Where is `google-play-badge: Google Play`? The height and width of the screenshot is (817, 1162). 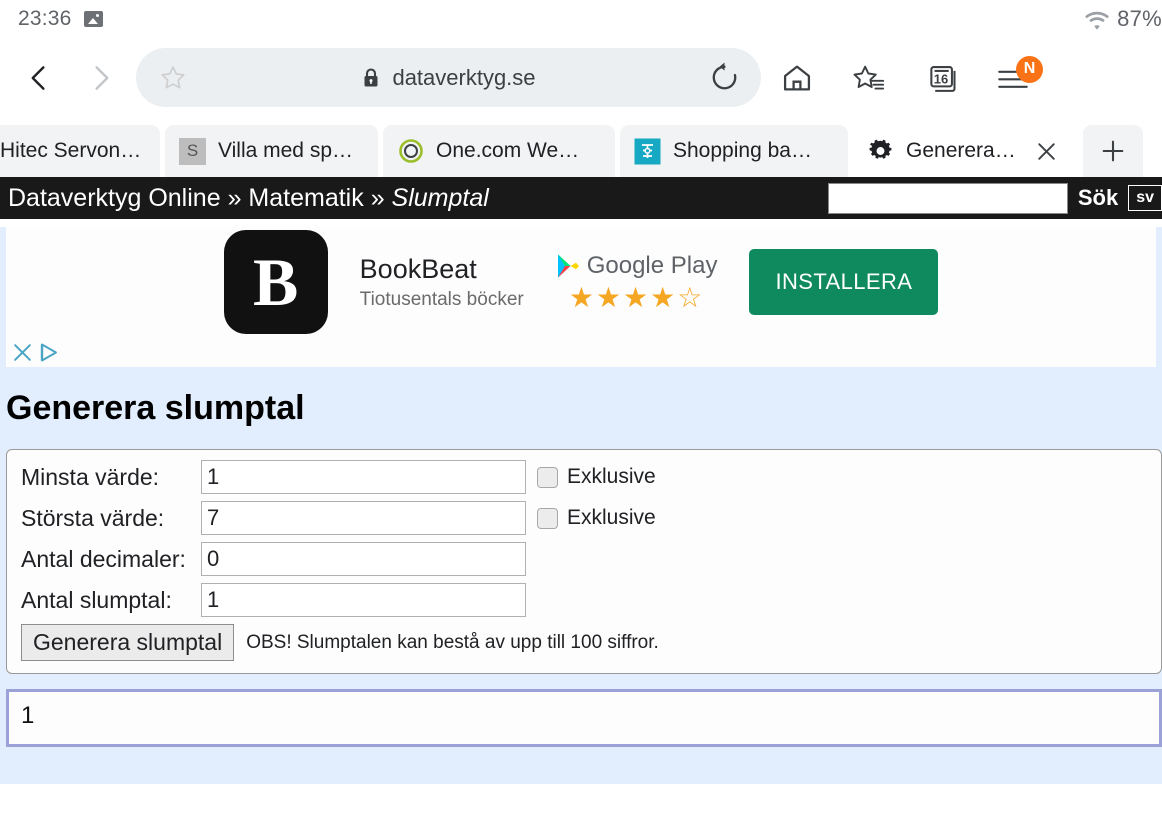
google-play-badge: Google Play is located at coordinates (637, 266).